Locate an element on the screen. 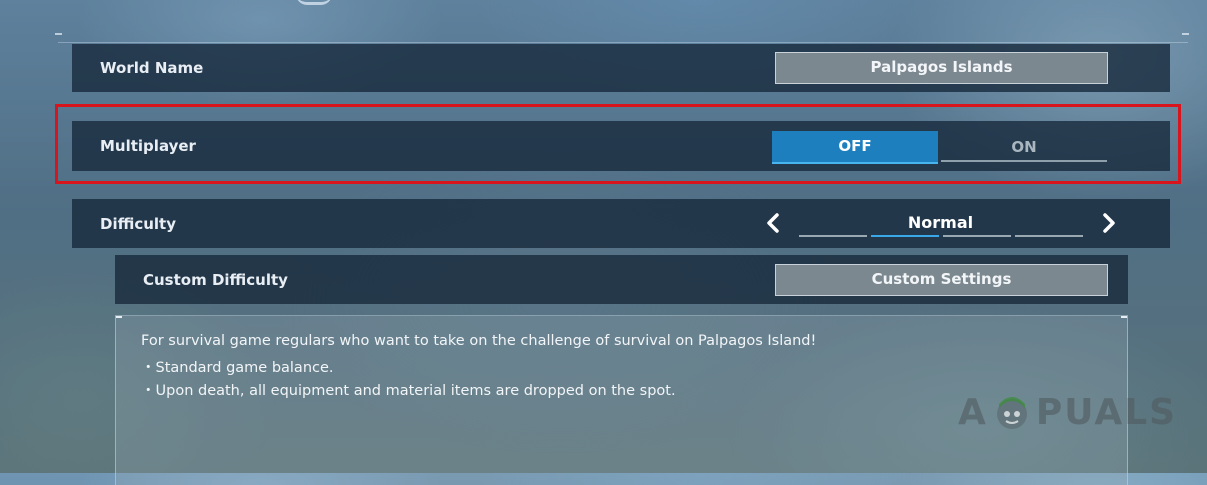  description-line: ・Standard game balance. is located at coordinates (237, 368).